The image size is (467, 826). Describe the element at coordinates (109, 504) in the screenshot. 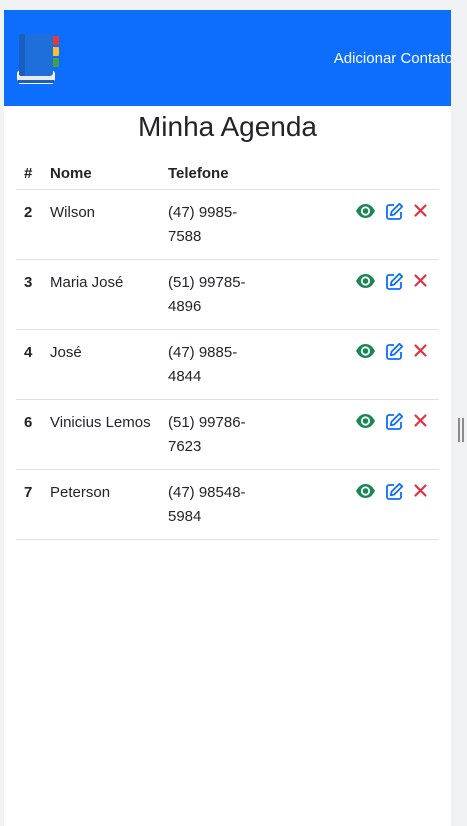

I see `contact-name: Peterson` at that location.